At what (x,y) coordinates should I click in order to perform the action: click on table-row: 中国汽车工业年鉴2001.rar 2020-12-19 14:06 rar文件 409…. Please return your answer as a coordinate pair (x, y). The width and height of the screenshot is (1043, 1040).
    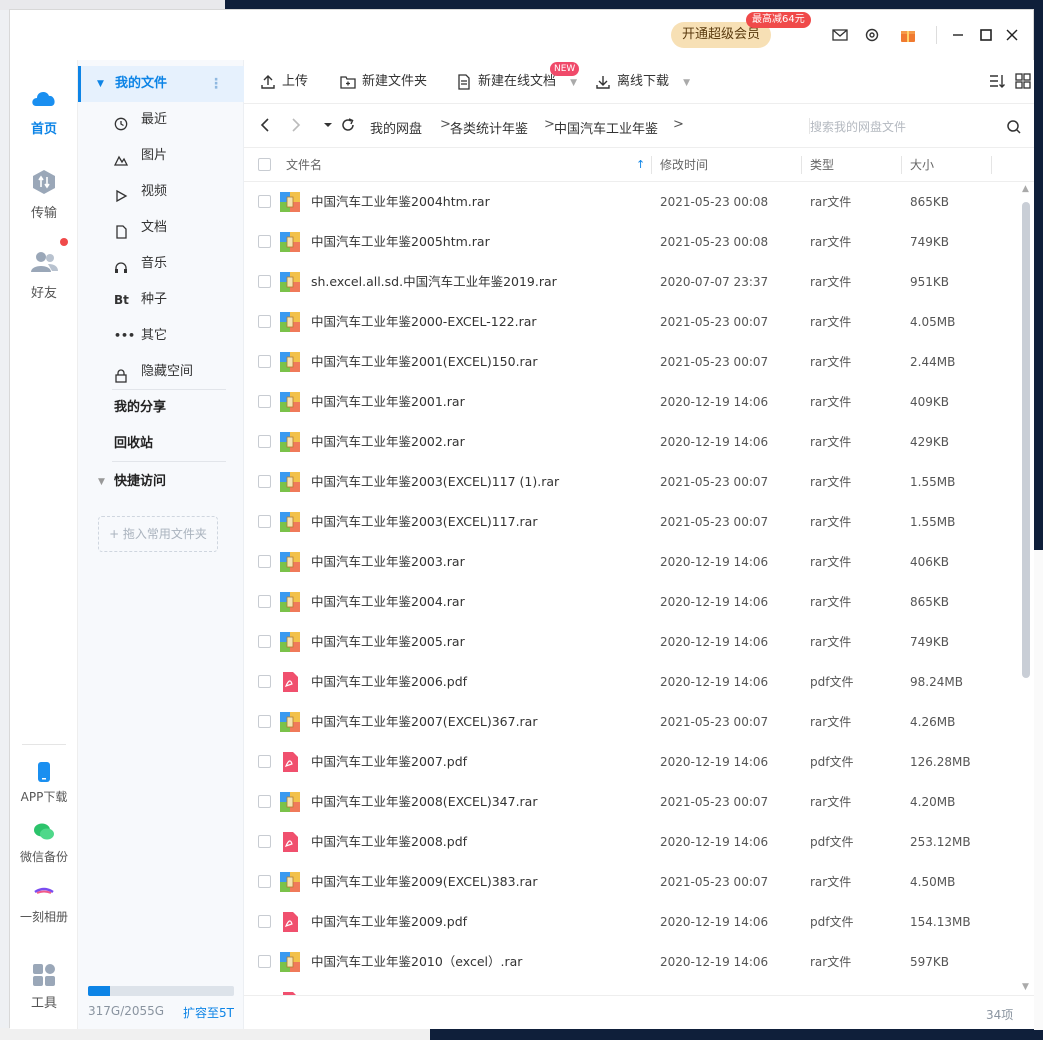
    Looking at the image, I should click on (633, 402).